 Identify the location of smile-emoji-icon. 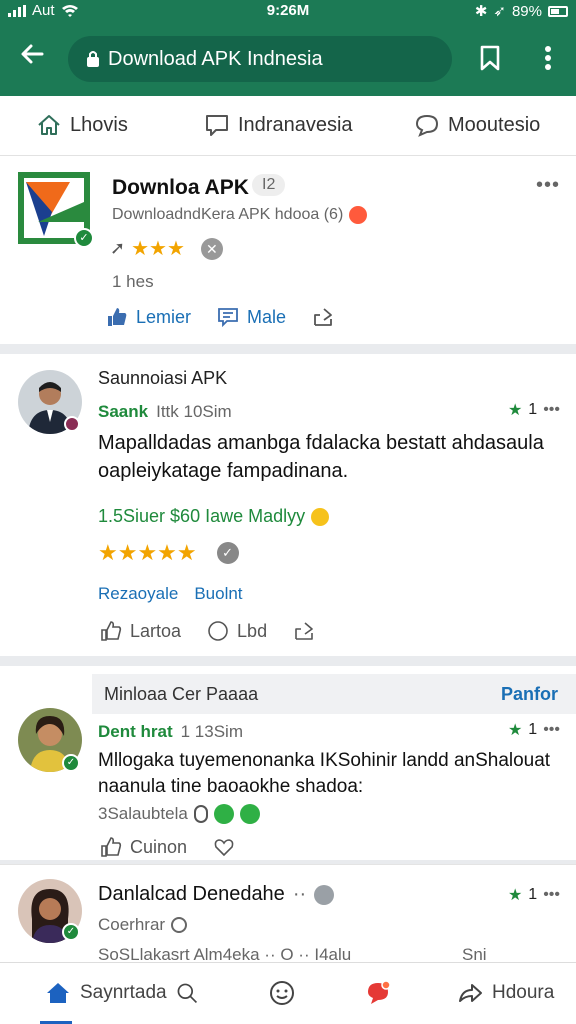
(320, 516).